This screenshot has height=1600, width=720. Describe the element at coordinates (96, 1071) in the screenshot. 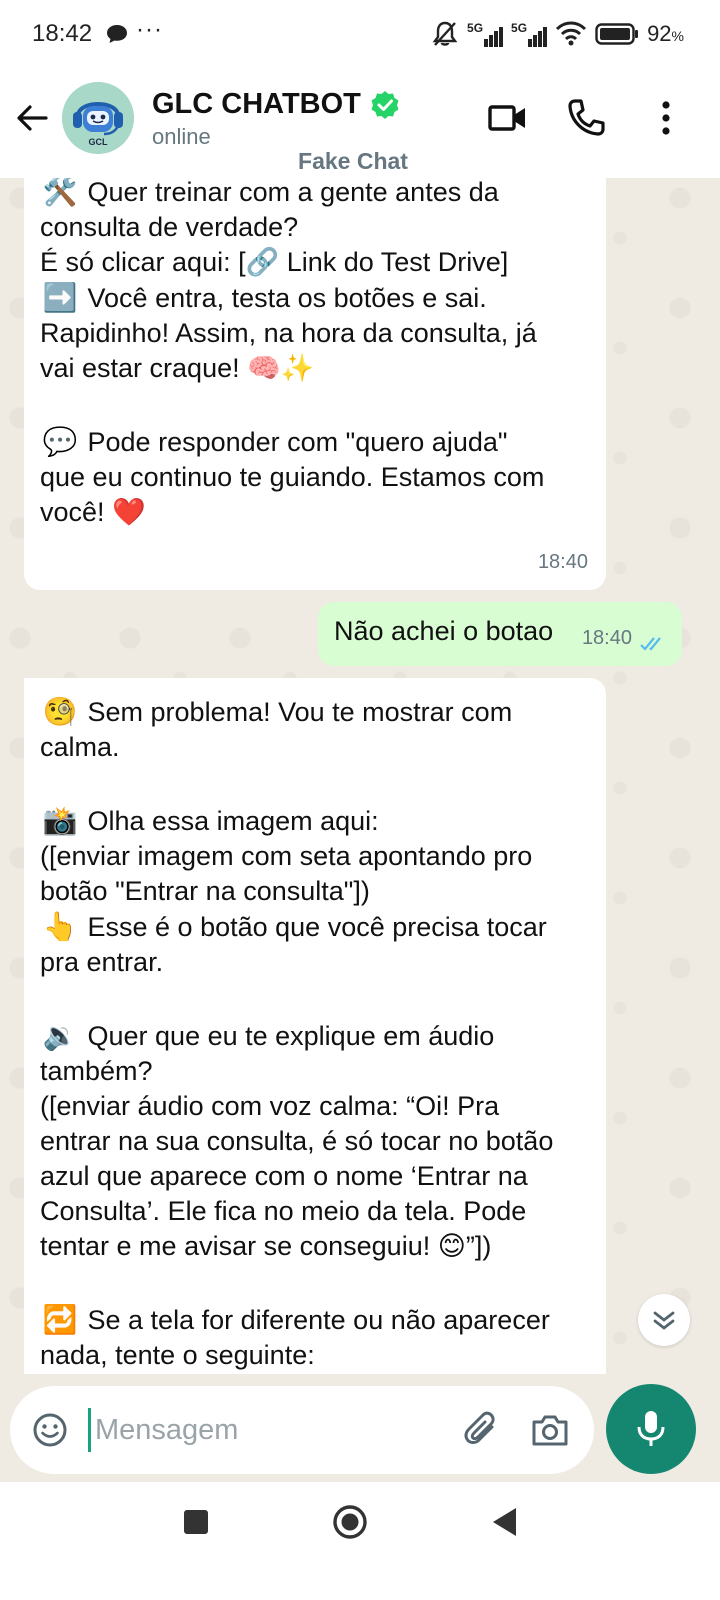

I see `message-line: também?` at that location.